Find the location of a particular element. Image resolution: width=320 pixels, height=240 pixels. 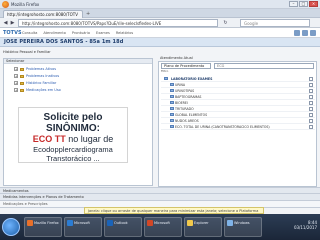

tree-item-problemas-inativos: + Problemas Inativos is located at coordinates (36, 76).